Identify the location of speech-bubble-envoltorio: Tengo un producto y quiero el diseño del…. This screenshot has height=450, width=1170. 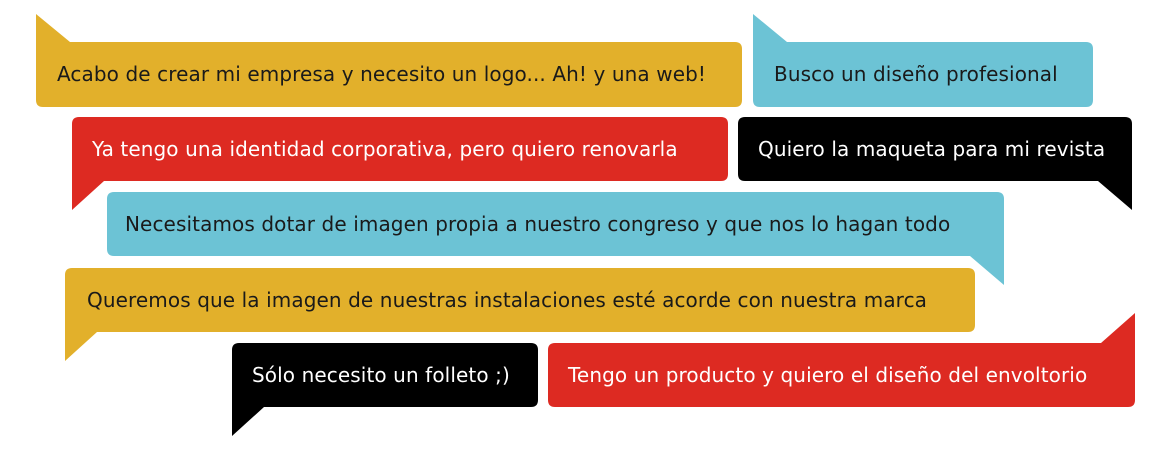
(841, 360).